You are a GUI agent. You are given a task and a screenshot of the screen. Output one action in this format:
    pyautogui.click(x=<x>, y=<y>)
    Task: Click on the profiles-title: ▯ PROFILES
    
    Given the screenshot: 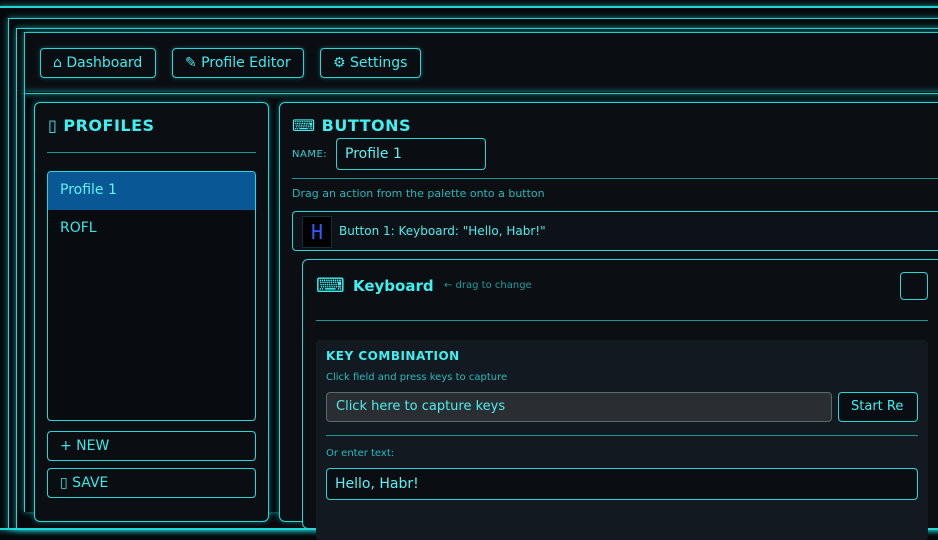 What is the action you would take?
    pyautogui.click(x=101, y=125)
    